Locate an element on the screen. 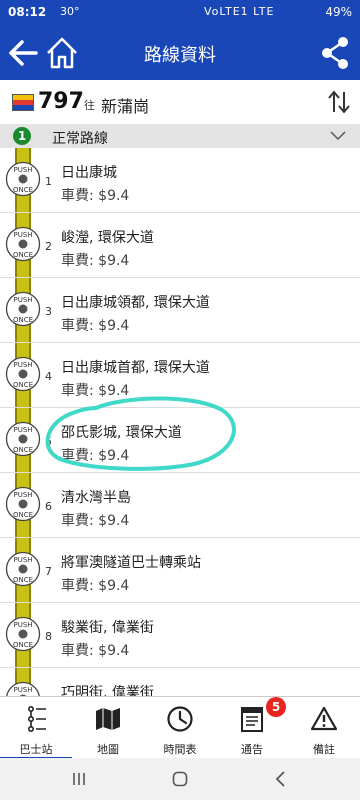 The height and width of the screenshot is (800, 360). map-icon is located at coordinates (108, 719).